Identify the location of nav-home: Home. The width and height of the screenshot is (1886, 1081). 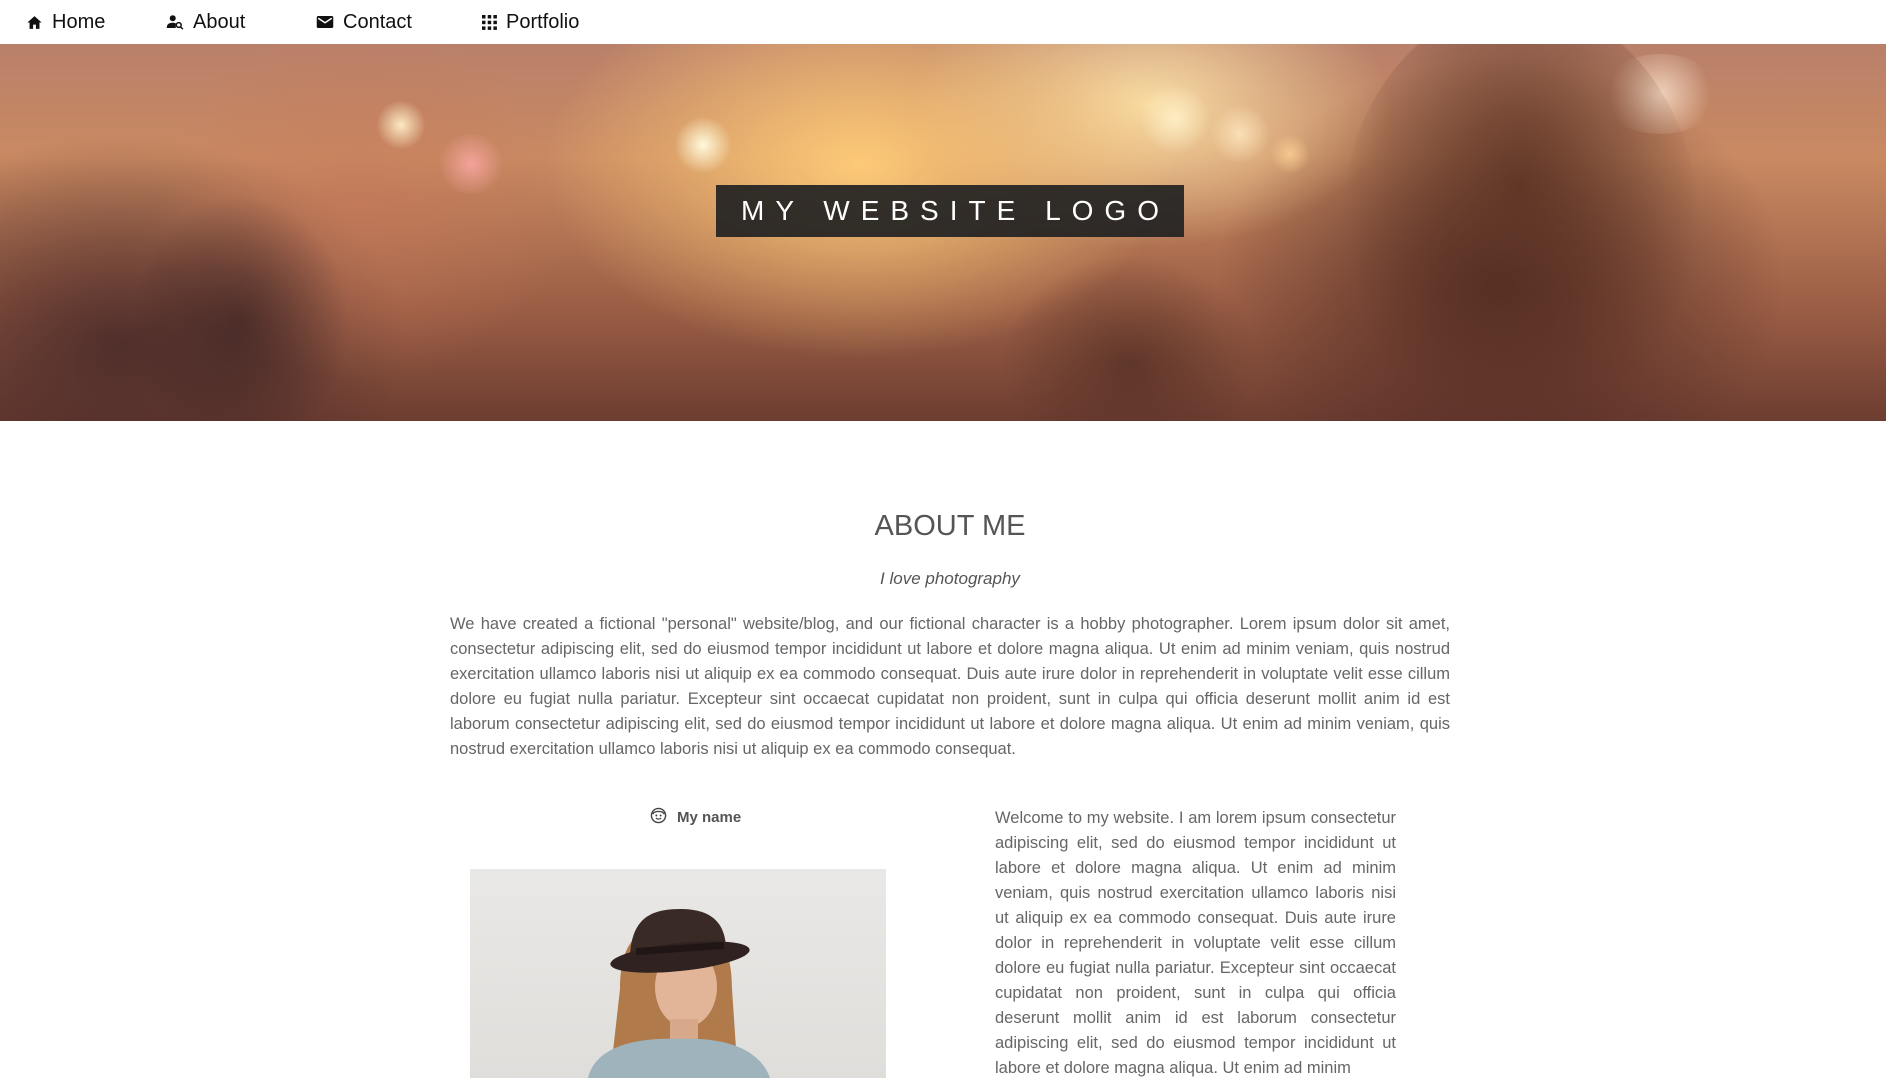
(65, 22).